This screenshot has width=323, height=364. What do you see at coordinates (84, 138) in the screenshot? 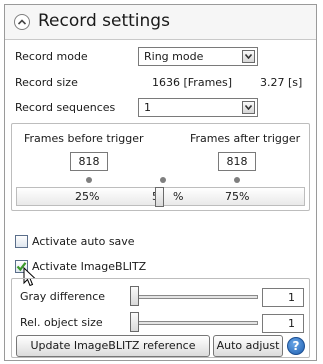
I see `frames-before-label: Frames before trigger` at bounding box center [84, 138].